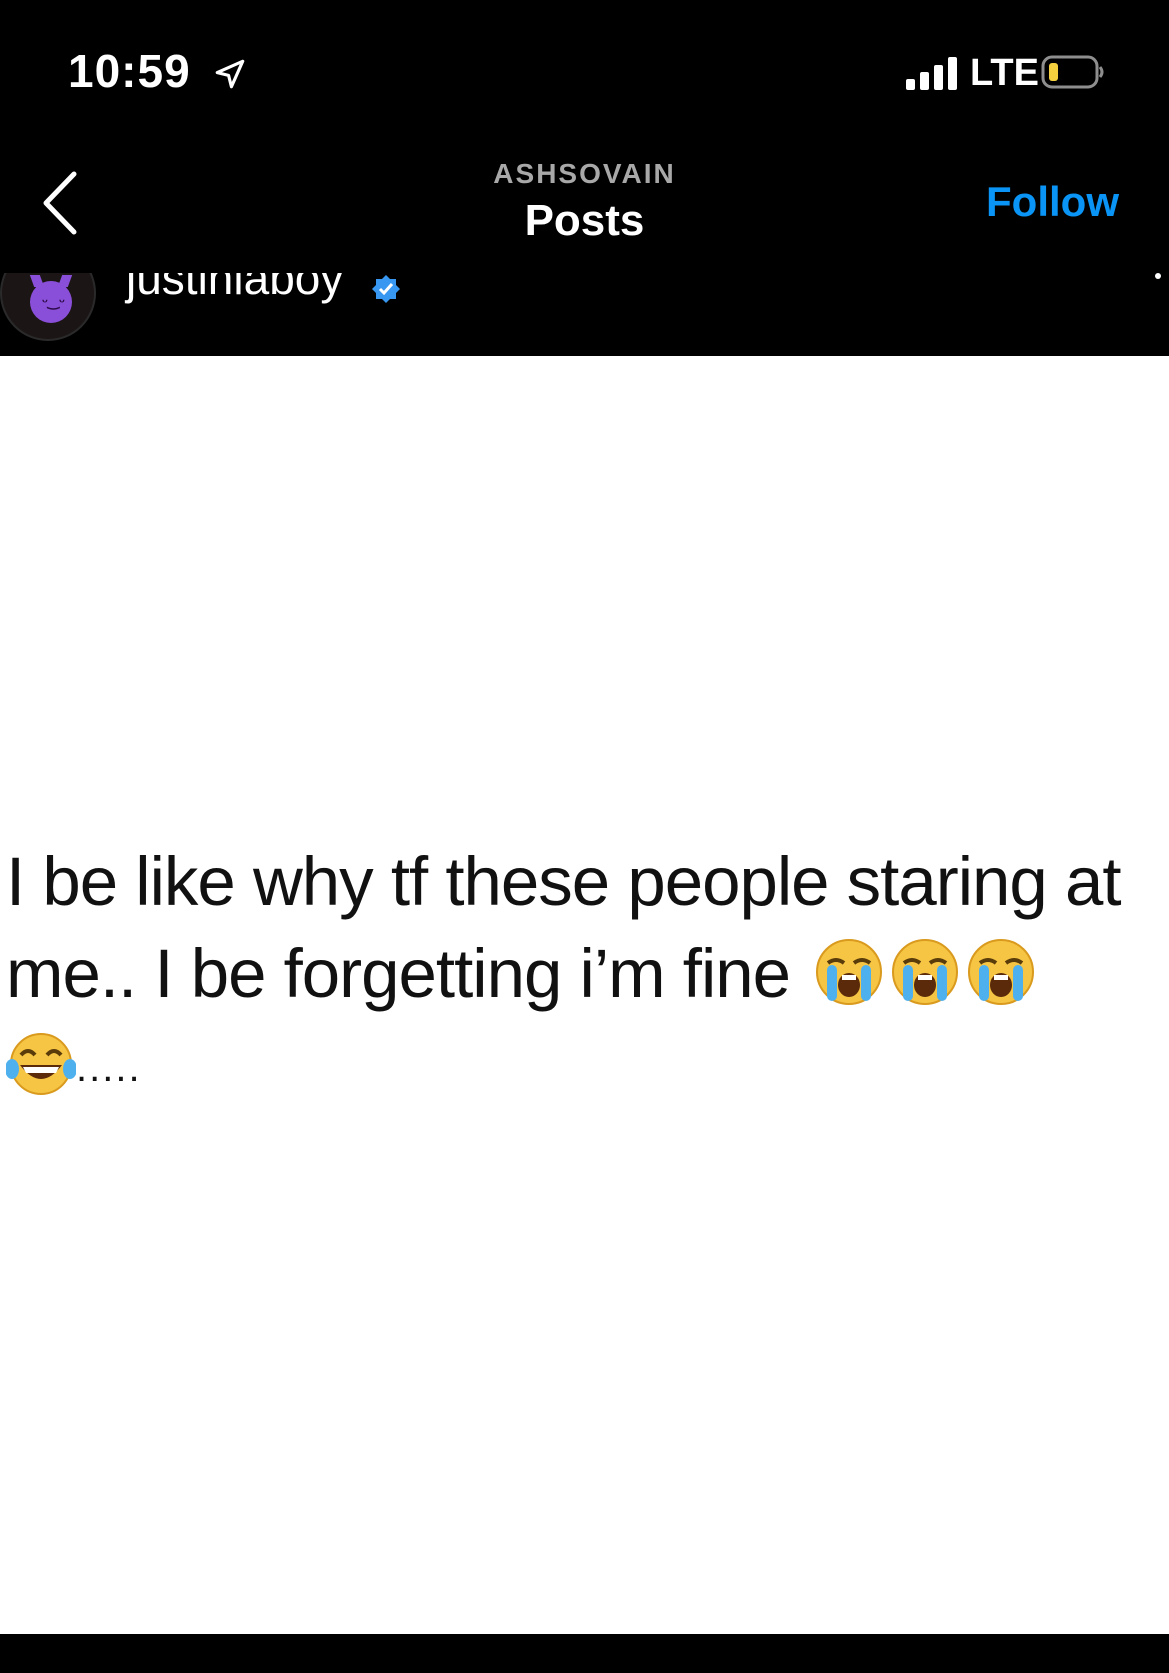 The width and height of the screenshot is (1169, 1673). What do you see at coordinates (234, 289) in the screenshot?
I see `author-handle: justinlaboy` at bounding box center [234, 289].